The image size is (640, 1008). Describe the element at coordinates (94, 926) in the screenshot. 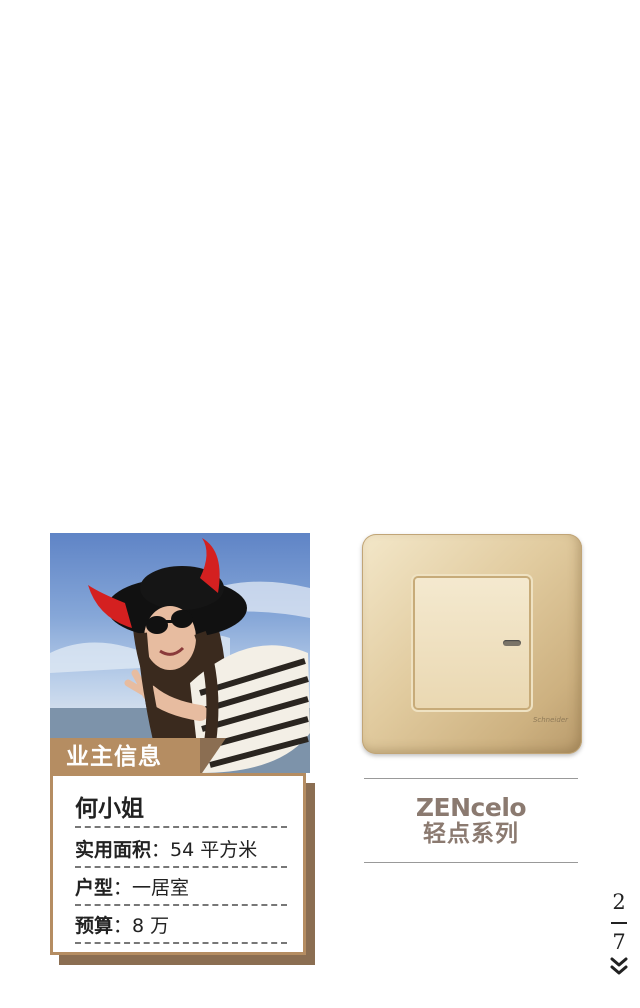

I see `budget-key: 预算` at that location.